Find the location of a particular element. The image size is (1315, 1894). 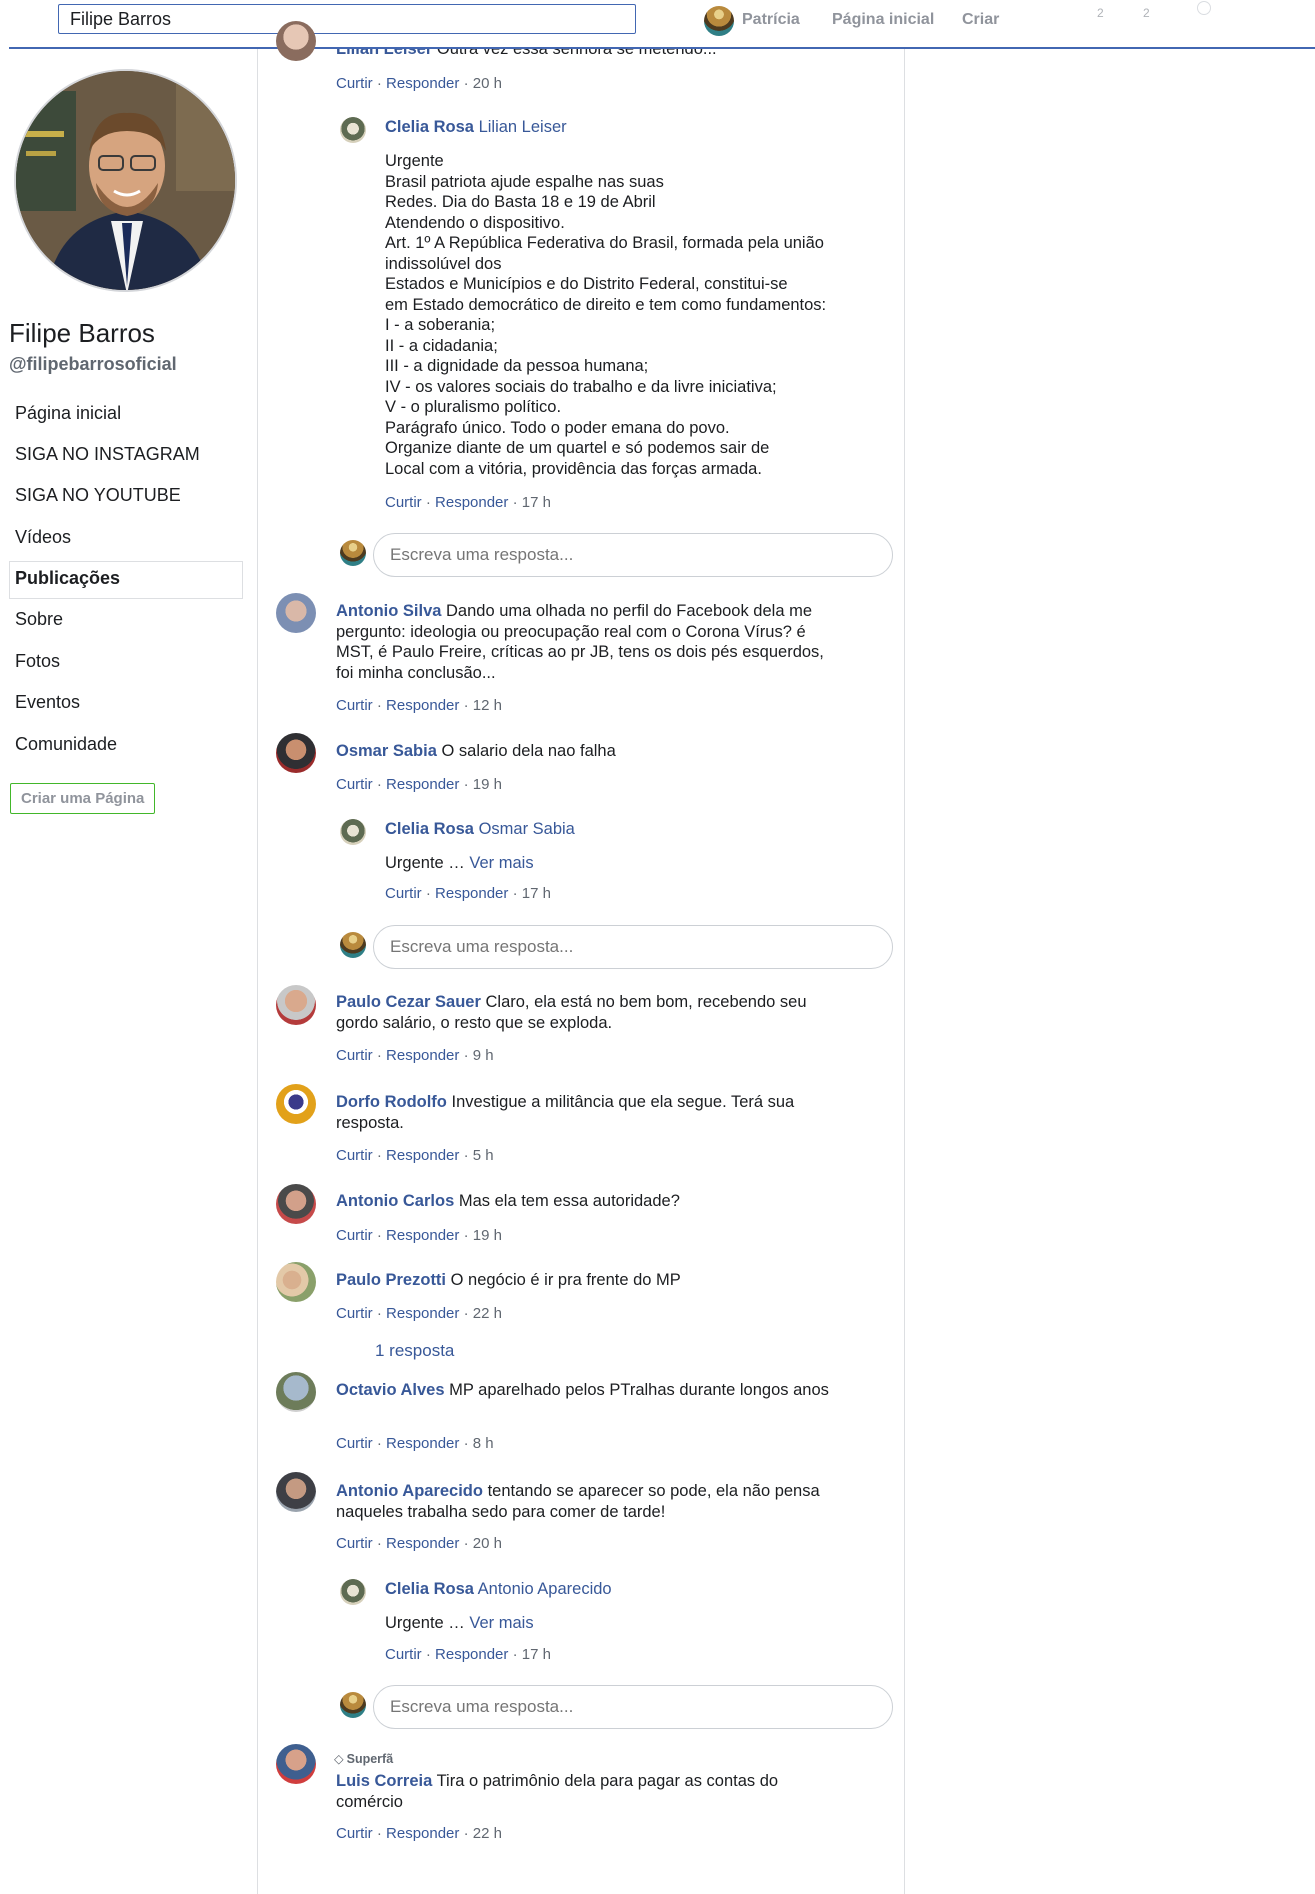

comment-author: Paulo Cezar Sauer is located at coordinates (408, 1002).